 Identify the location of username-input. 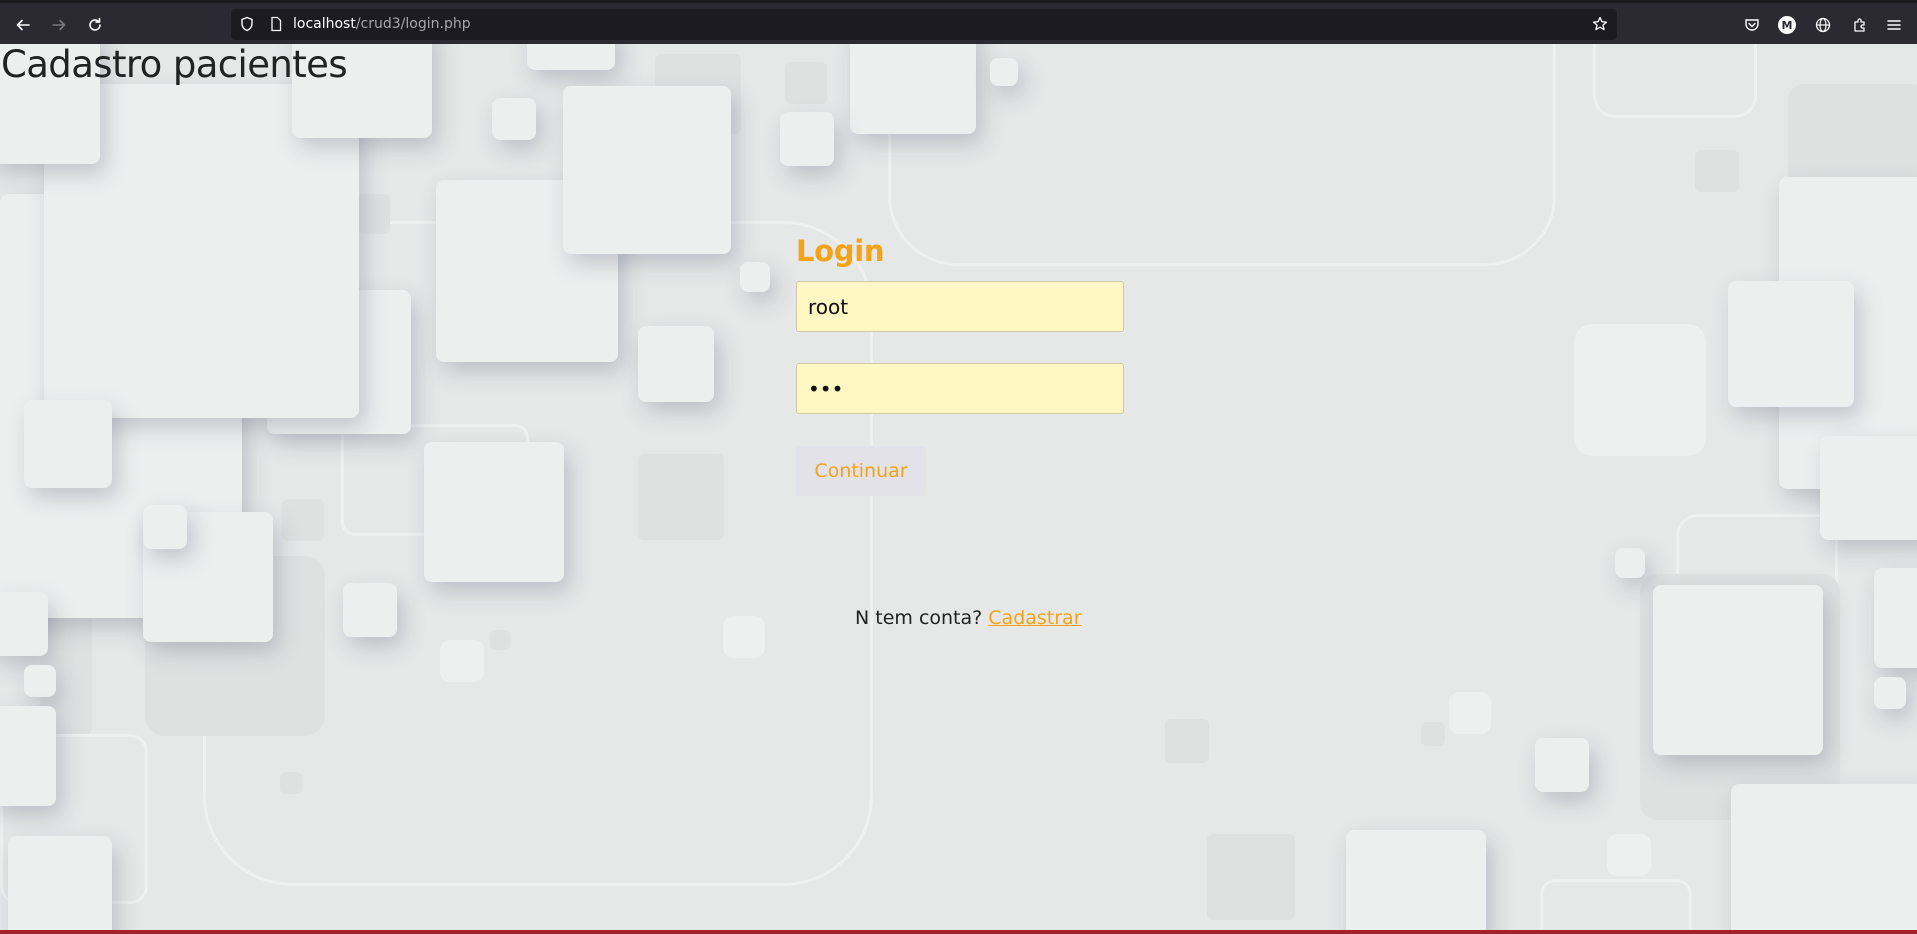
(960, 306).